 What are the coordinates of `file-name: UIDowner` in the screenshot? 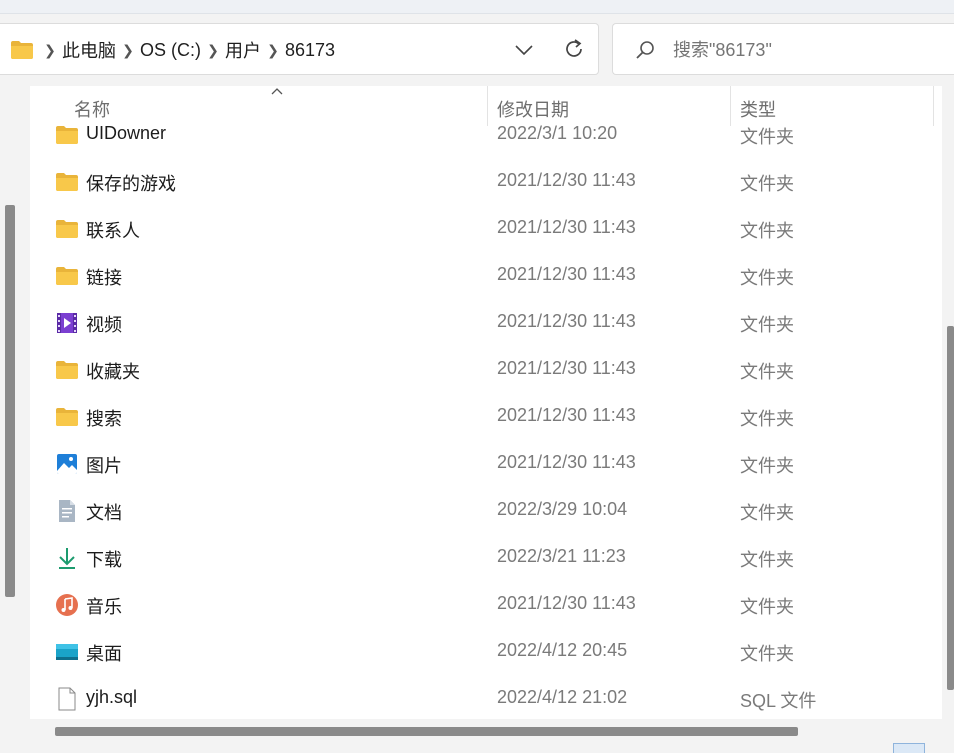 It's located at (126, 133).